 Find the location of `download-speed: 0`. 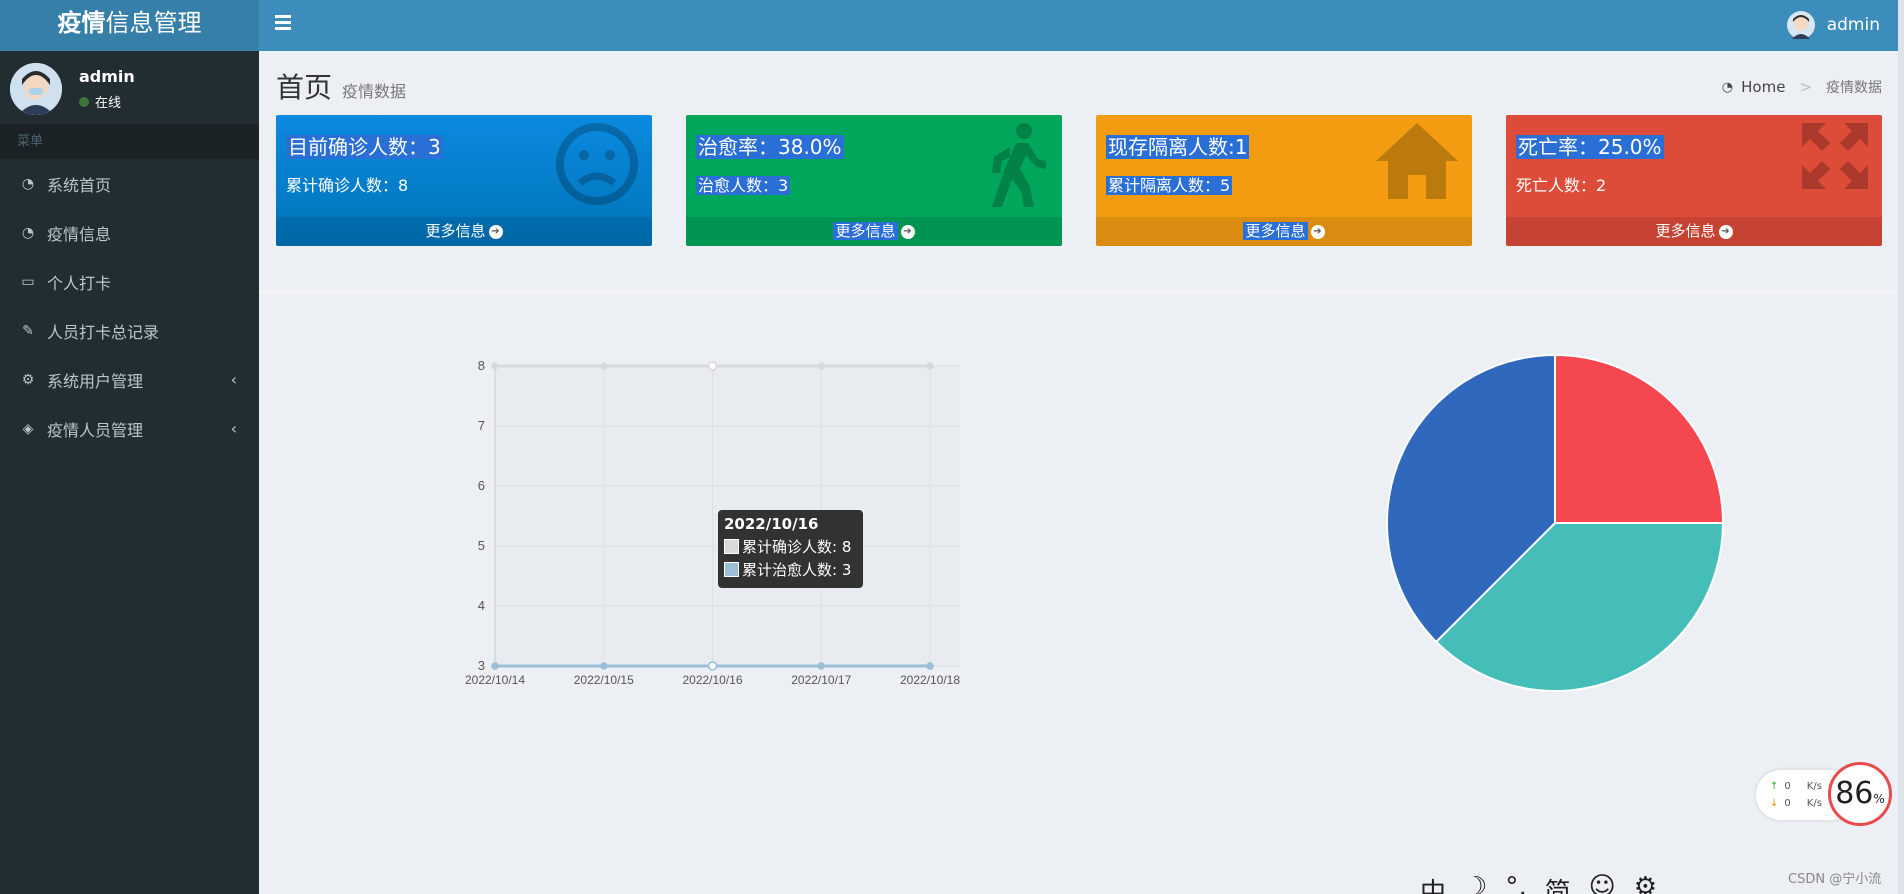

download-speed: 0 is located at coordinates (1787, 803).